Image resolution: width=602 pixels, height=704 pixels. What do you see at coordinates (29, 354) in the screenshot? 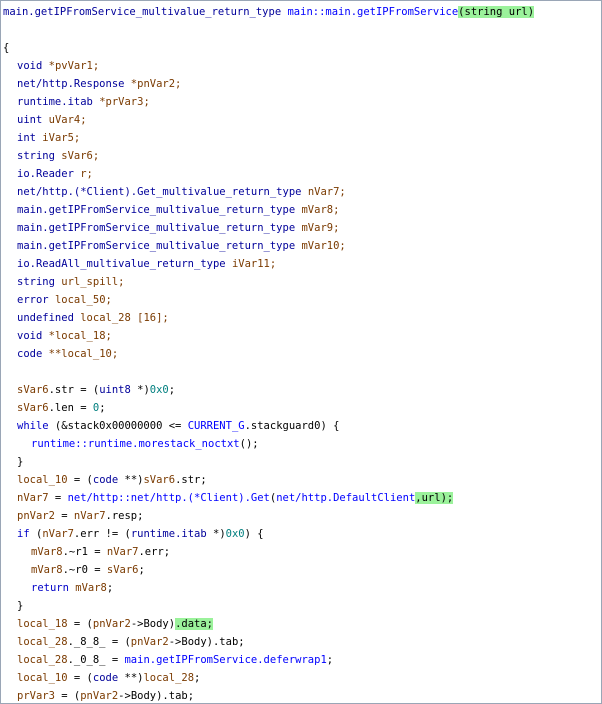
I see `declaration-type: code` at bounding box center [29, 354].